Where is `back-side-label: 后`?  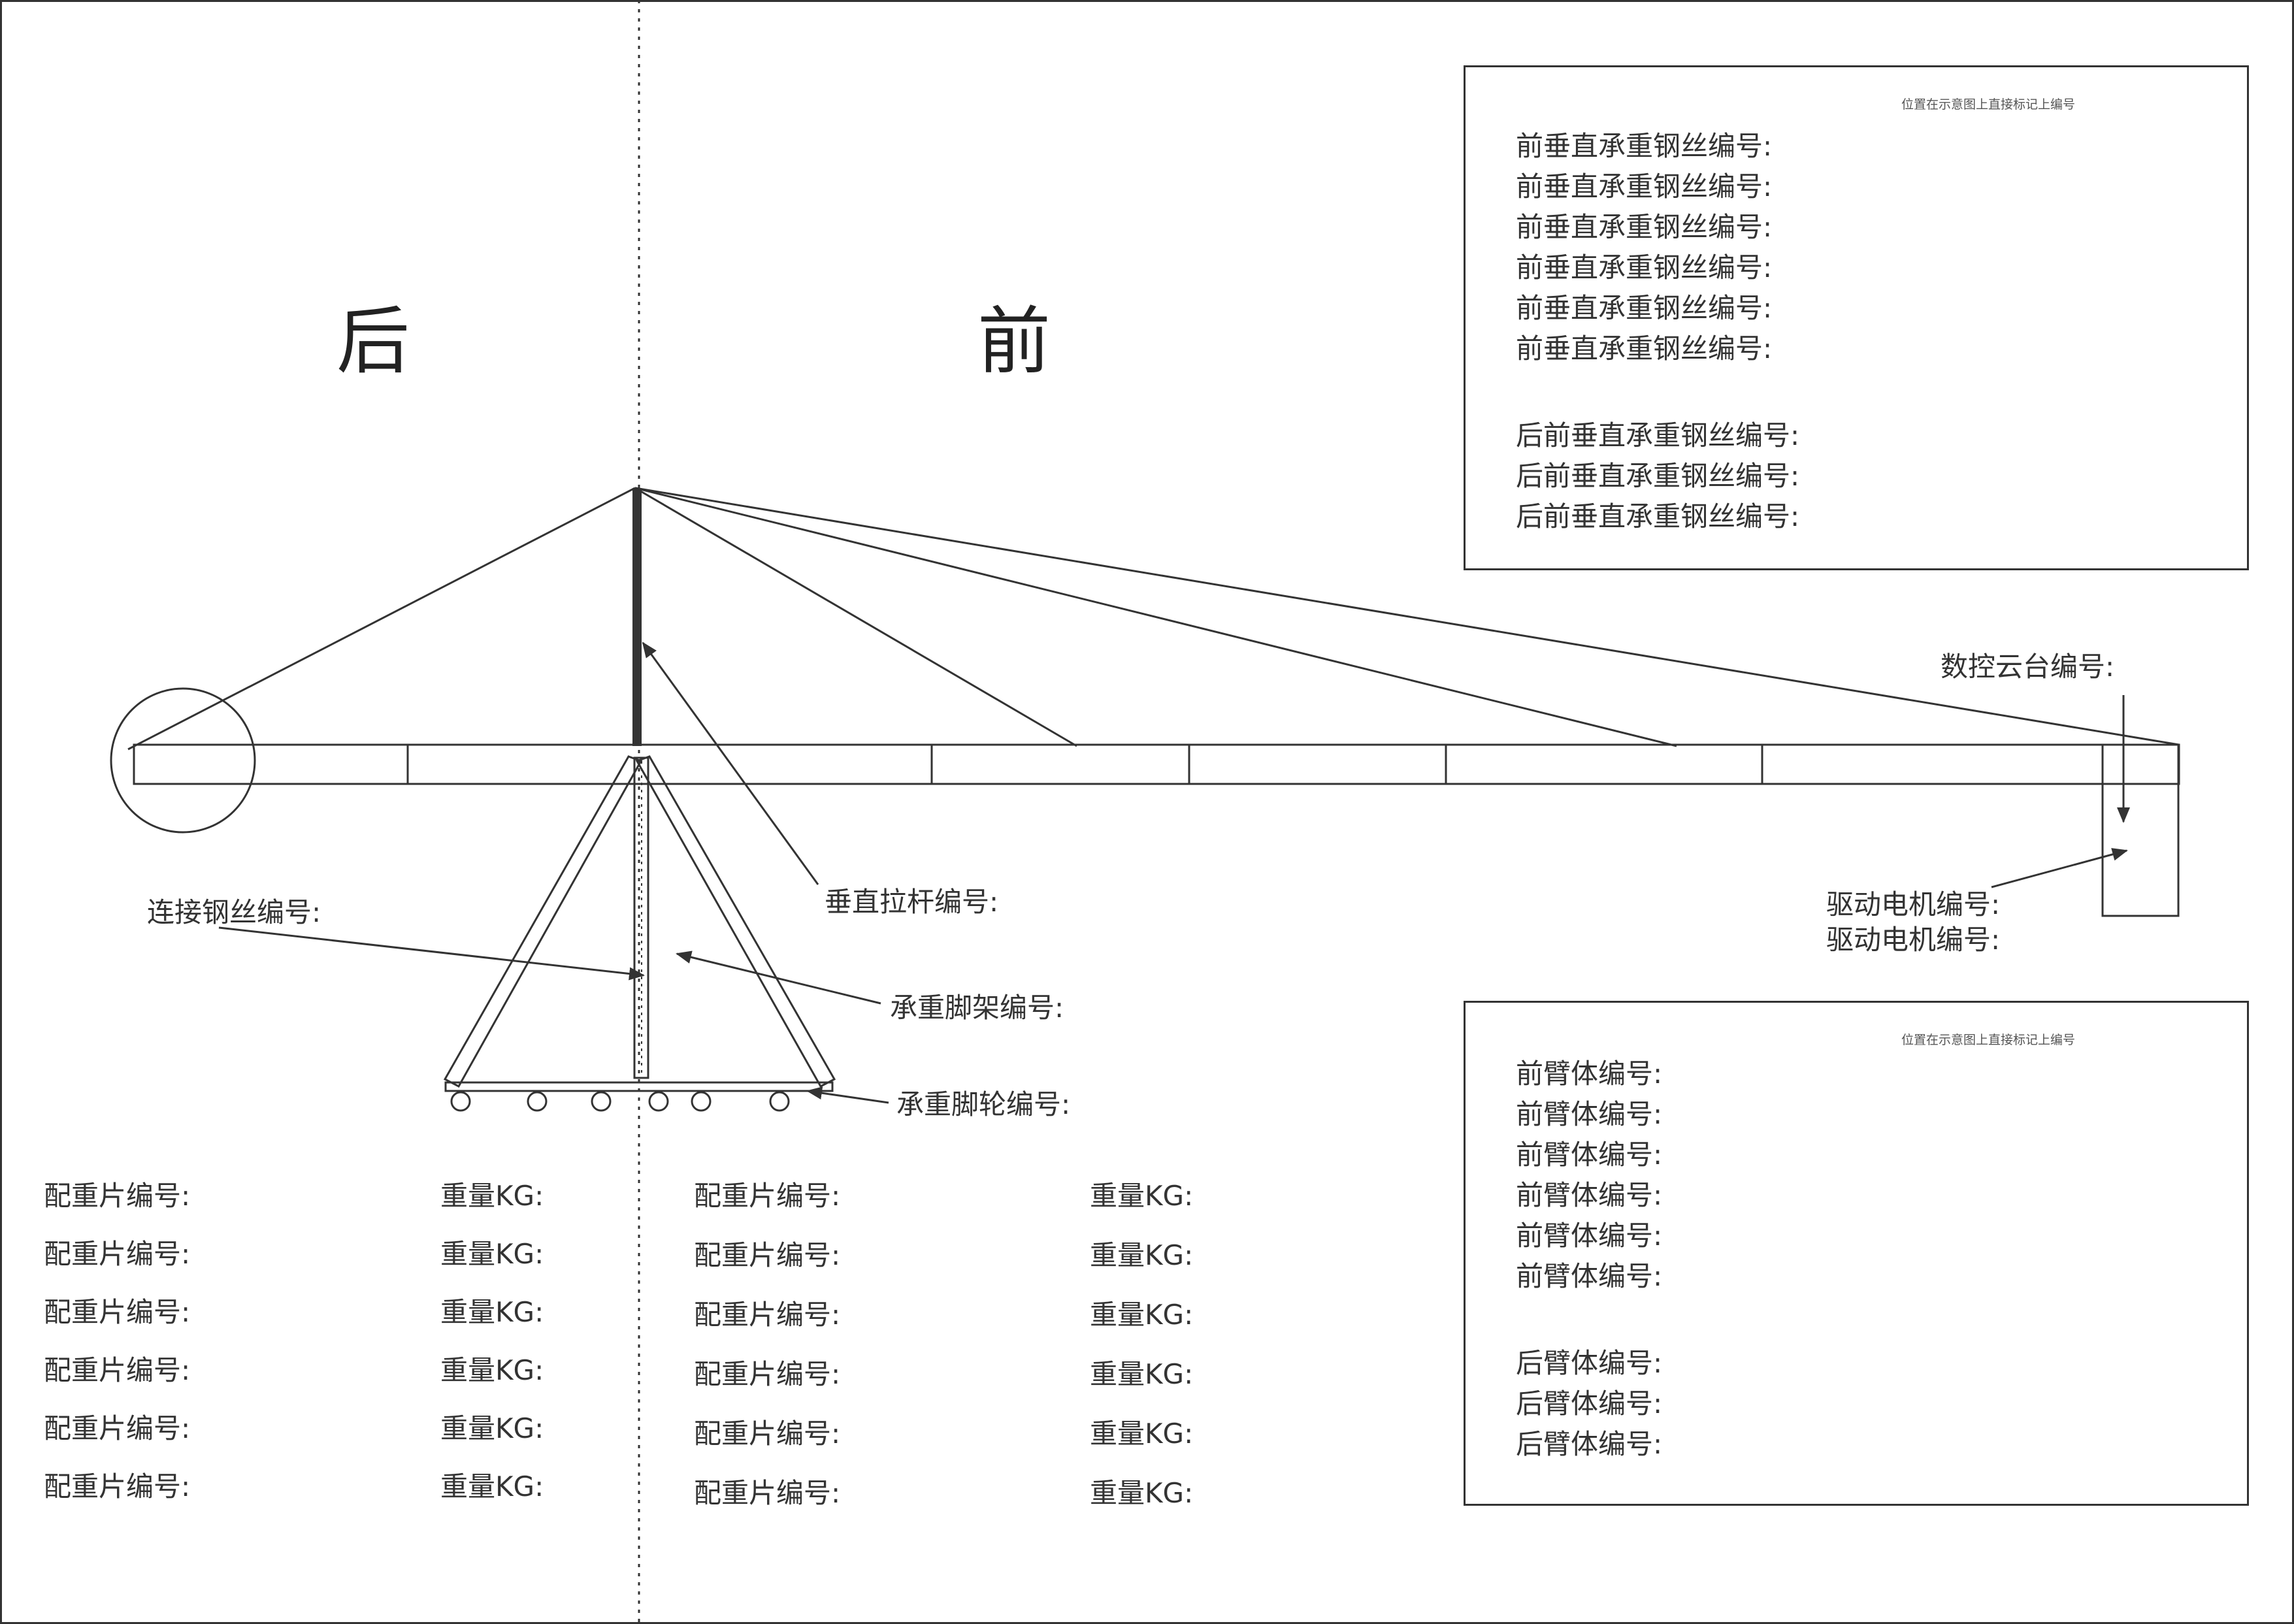
back-side-label: 后 is located at coordinates (373, 341).